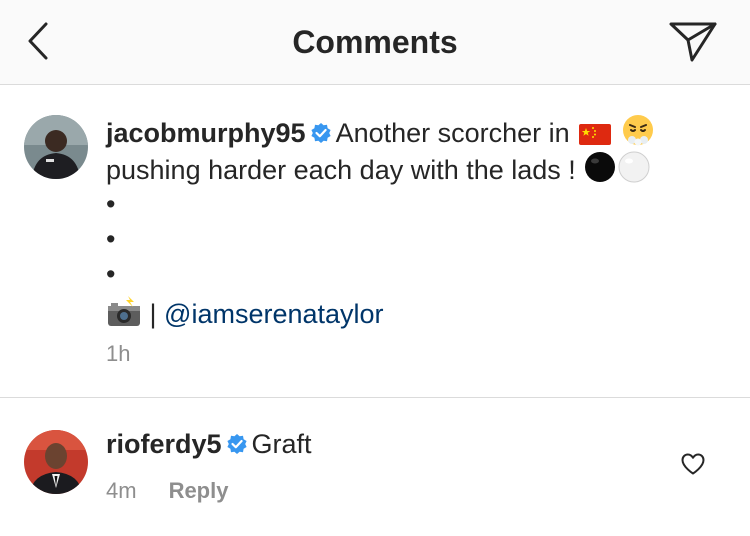 This screenshot has height=536, width=750. I want to click on back-button, so click(40, 41).